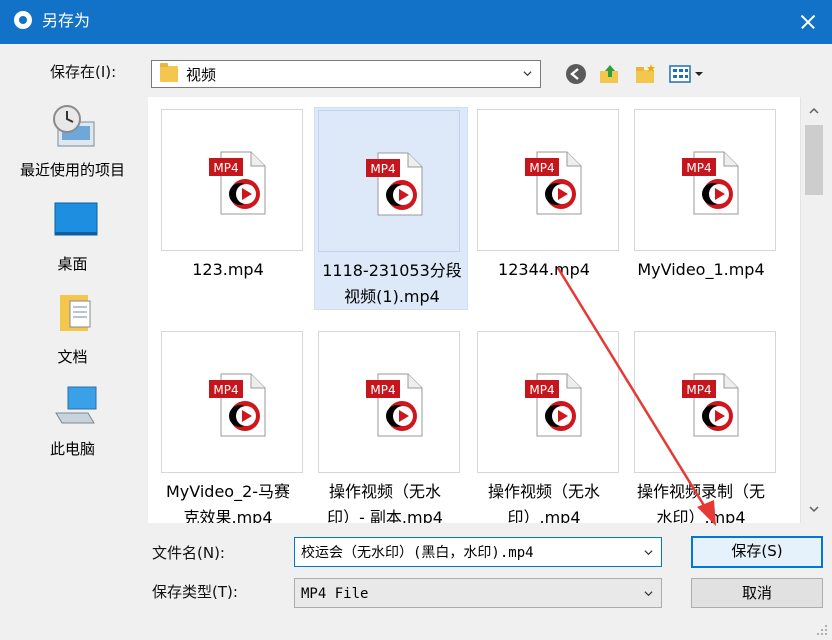 Image resolution: width=832 pixels, height=640 pixels. I want to click on up-folder-icon, so click(610, 74).